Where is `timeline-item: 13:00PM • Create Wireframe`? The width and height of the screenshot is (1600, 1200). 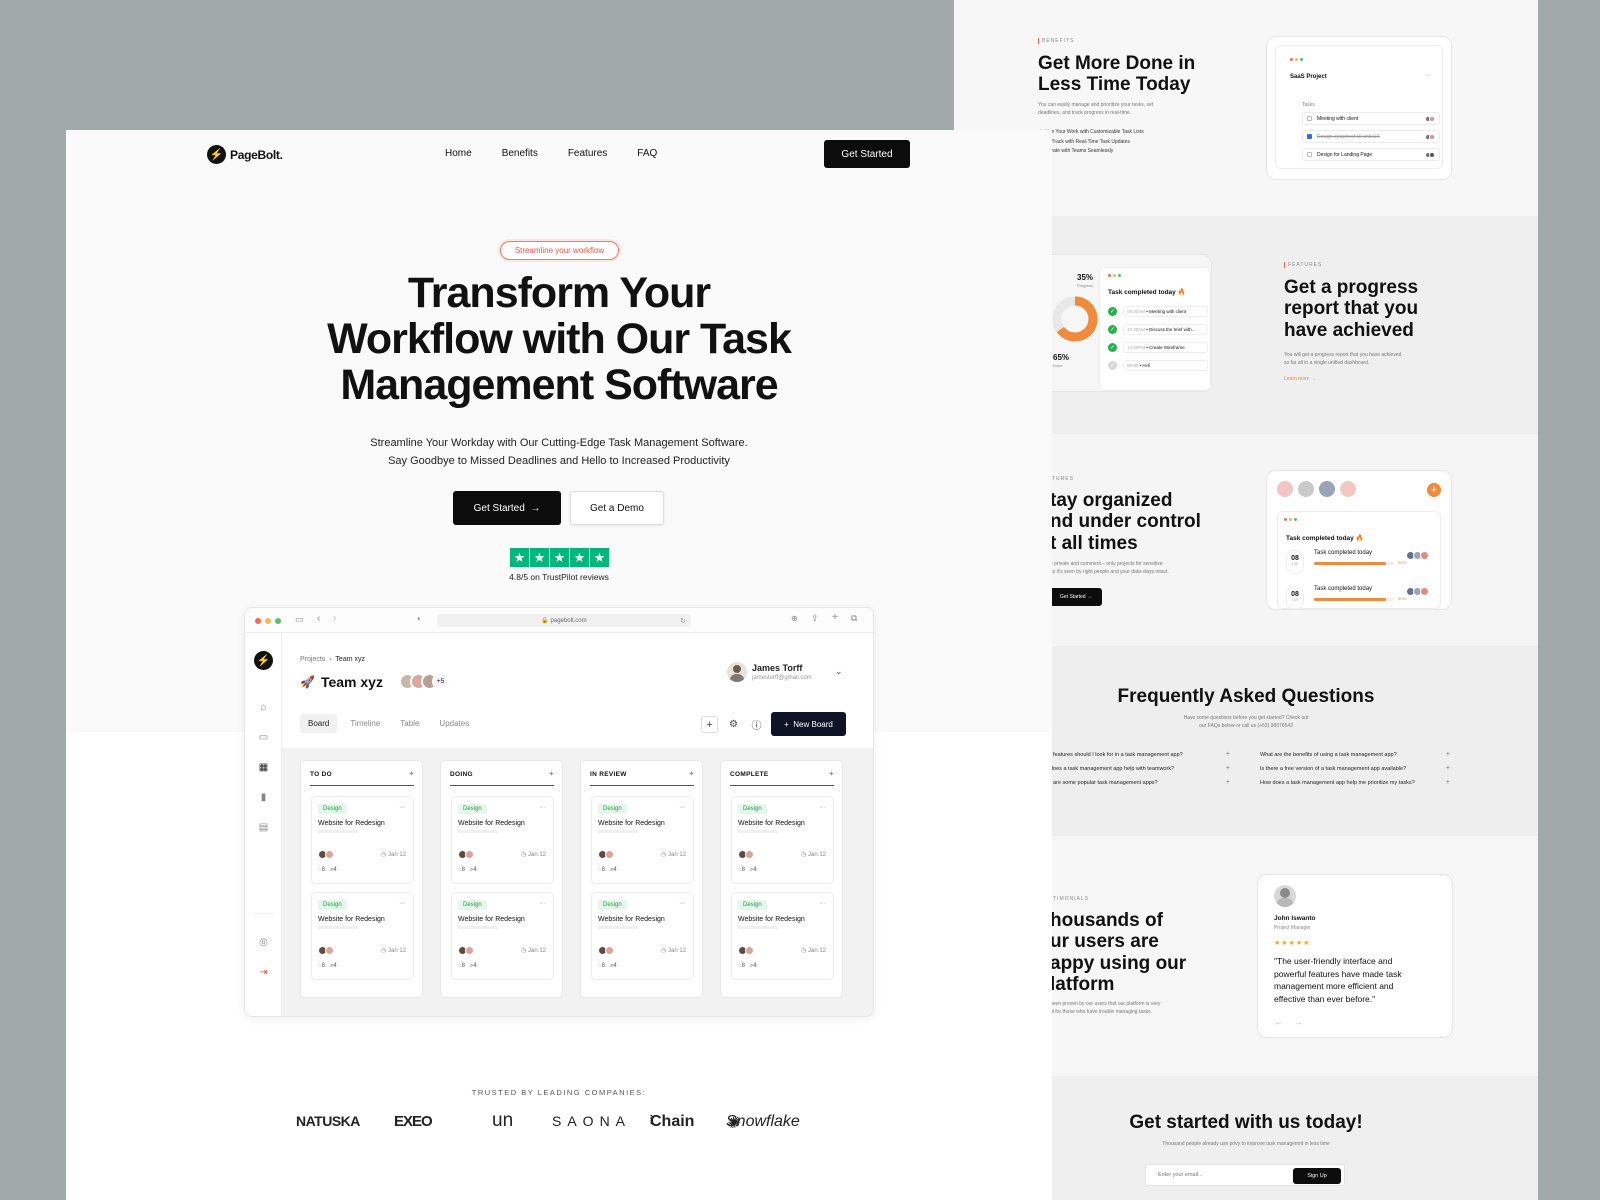 timeline-item: 13:00PM • Create Wireframe is located at coordinates (1165, 347).